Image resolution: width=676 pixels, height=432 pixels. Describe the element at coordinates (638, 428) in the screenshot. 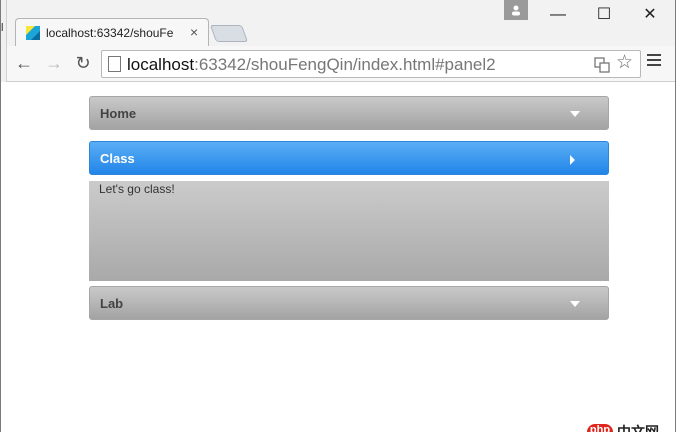

I see `watermark-text: 中文网` at that location.